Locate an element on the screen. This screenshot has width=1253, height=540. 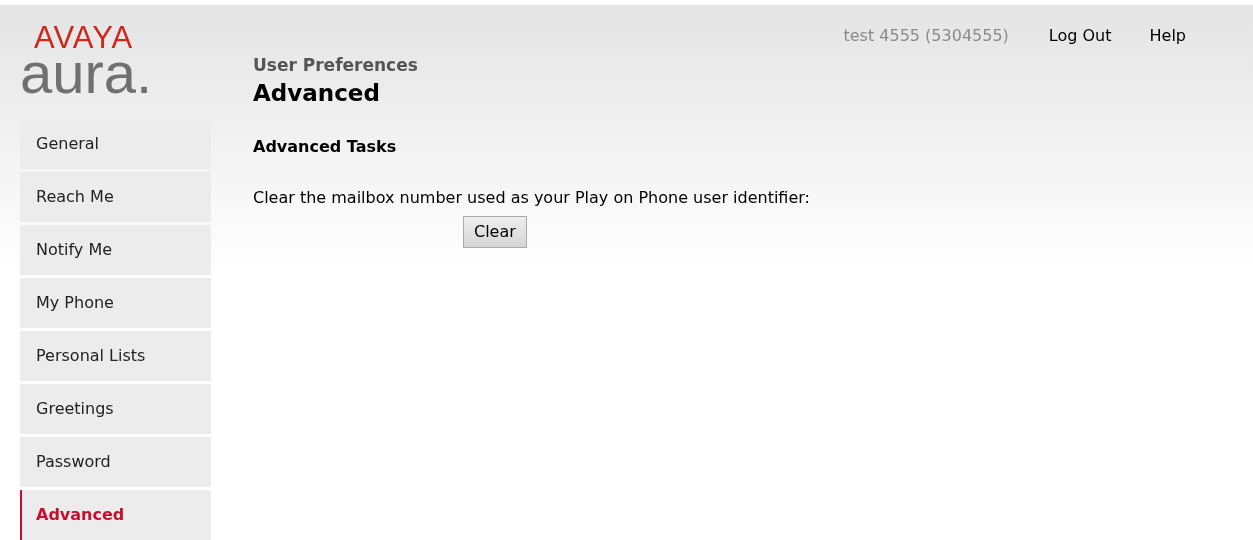
sidebar-item: Advanced is located at coordinates (115, 515).